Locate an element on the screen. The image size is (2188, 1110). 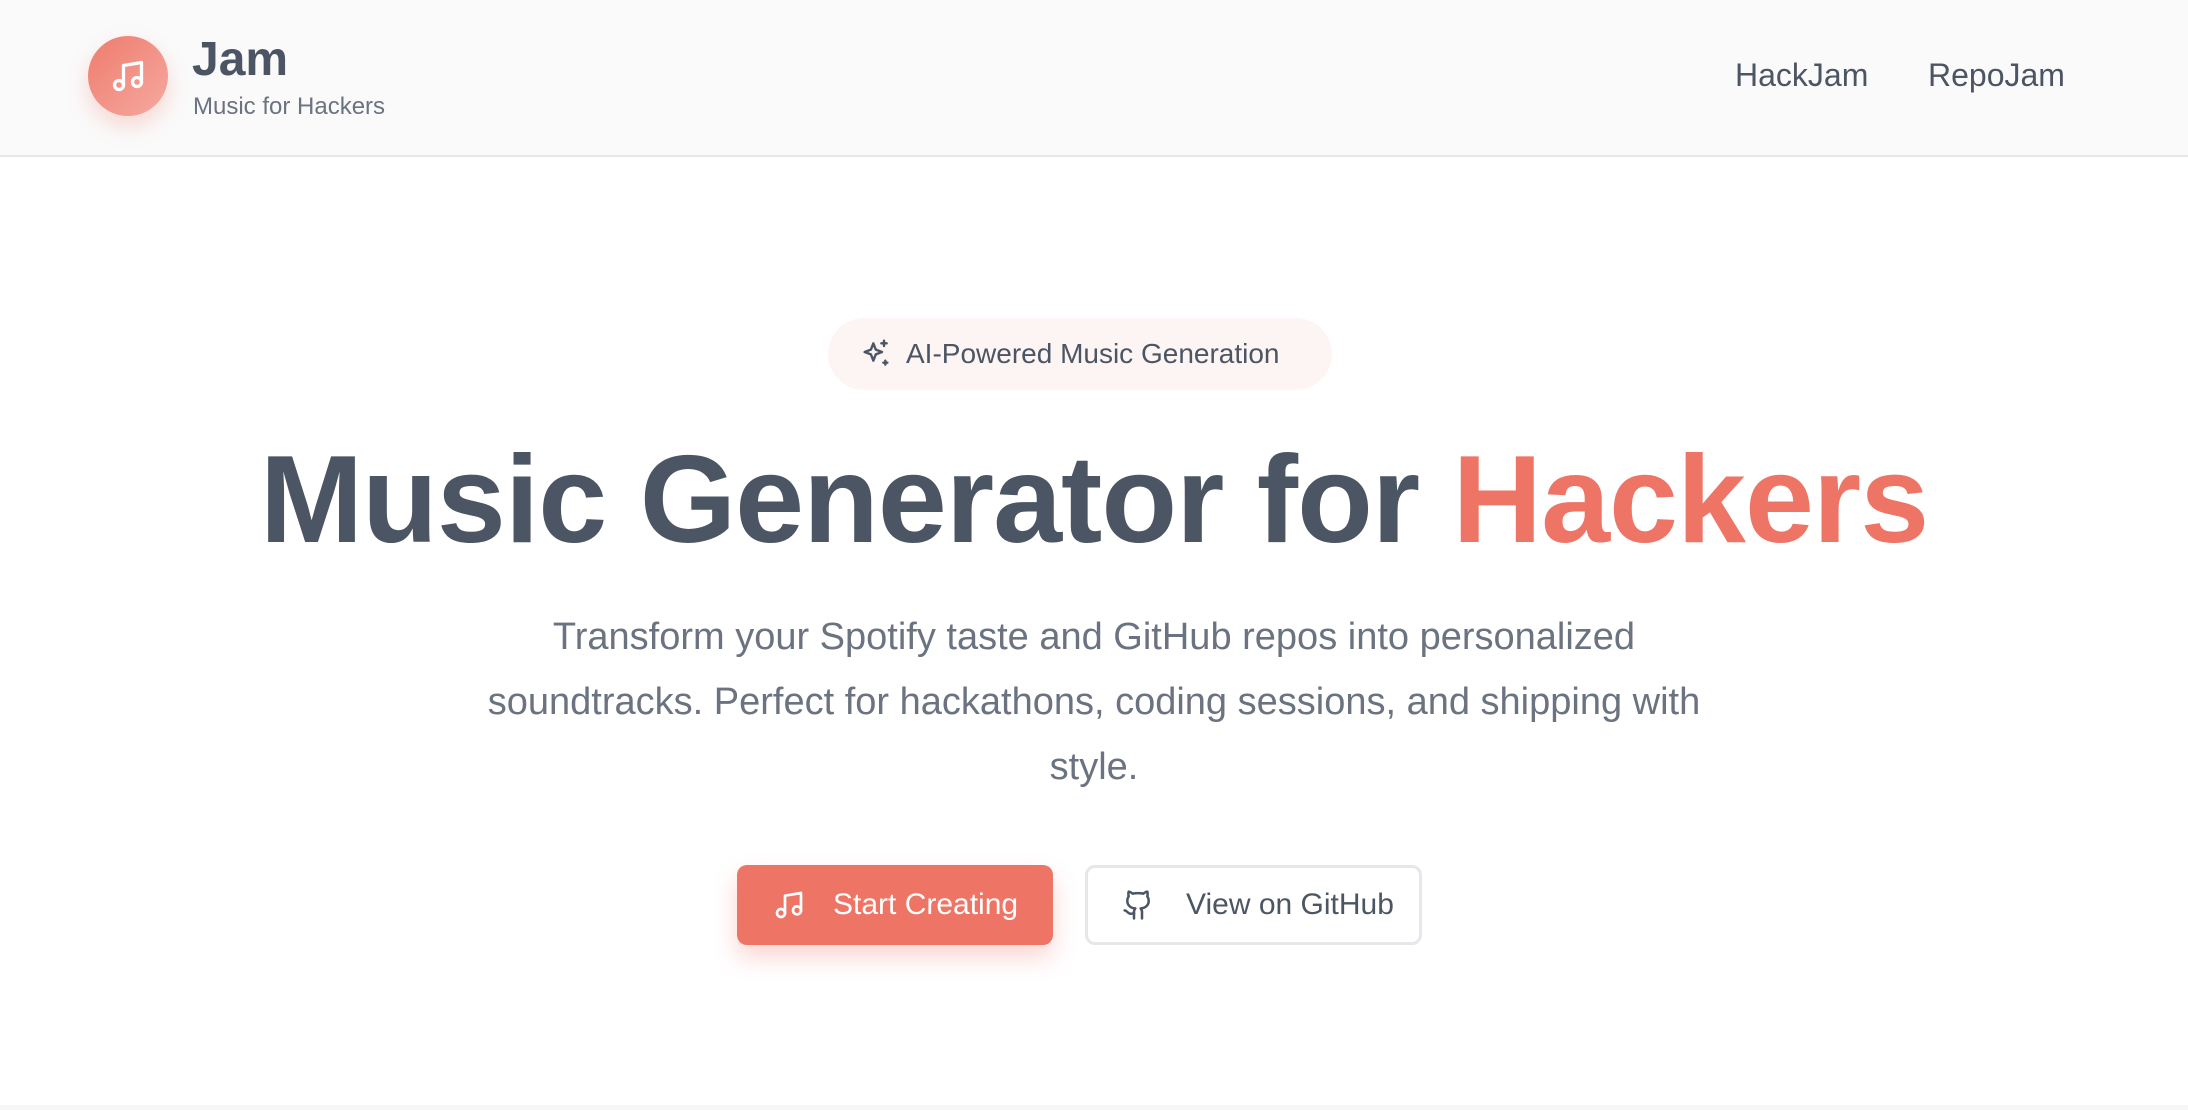
view-on-github-label: View on GitHub is located at coordinates (1290, 904).